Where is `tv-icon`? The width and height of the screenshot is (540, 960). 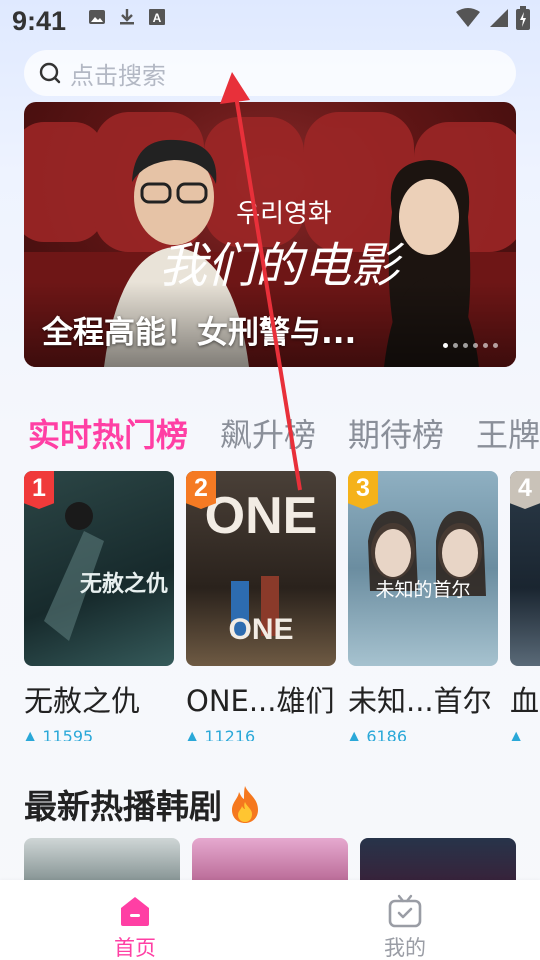
tv-icon is located at coordinates (405, 911).